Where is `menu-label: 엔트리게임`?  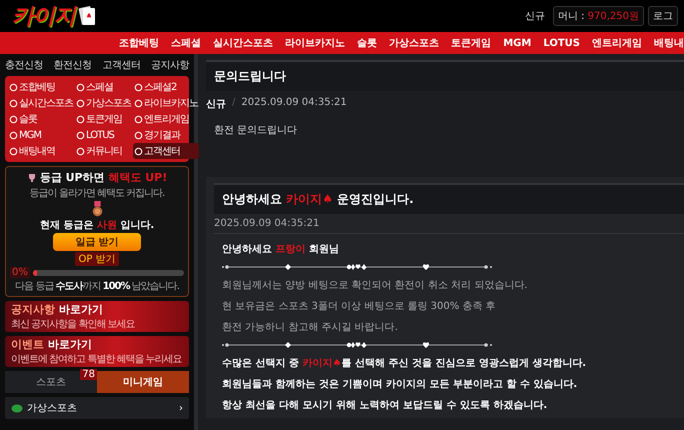 menu-label: 엔트리게임 is located at coordinates (166, 119).